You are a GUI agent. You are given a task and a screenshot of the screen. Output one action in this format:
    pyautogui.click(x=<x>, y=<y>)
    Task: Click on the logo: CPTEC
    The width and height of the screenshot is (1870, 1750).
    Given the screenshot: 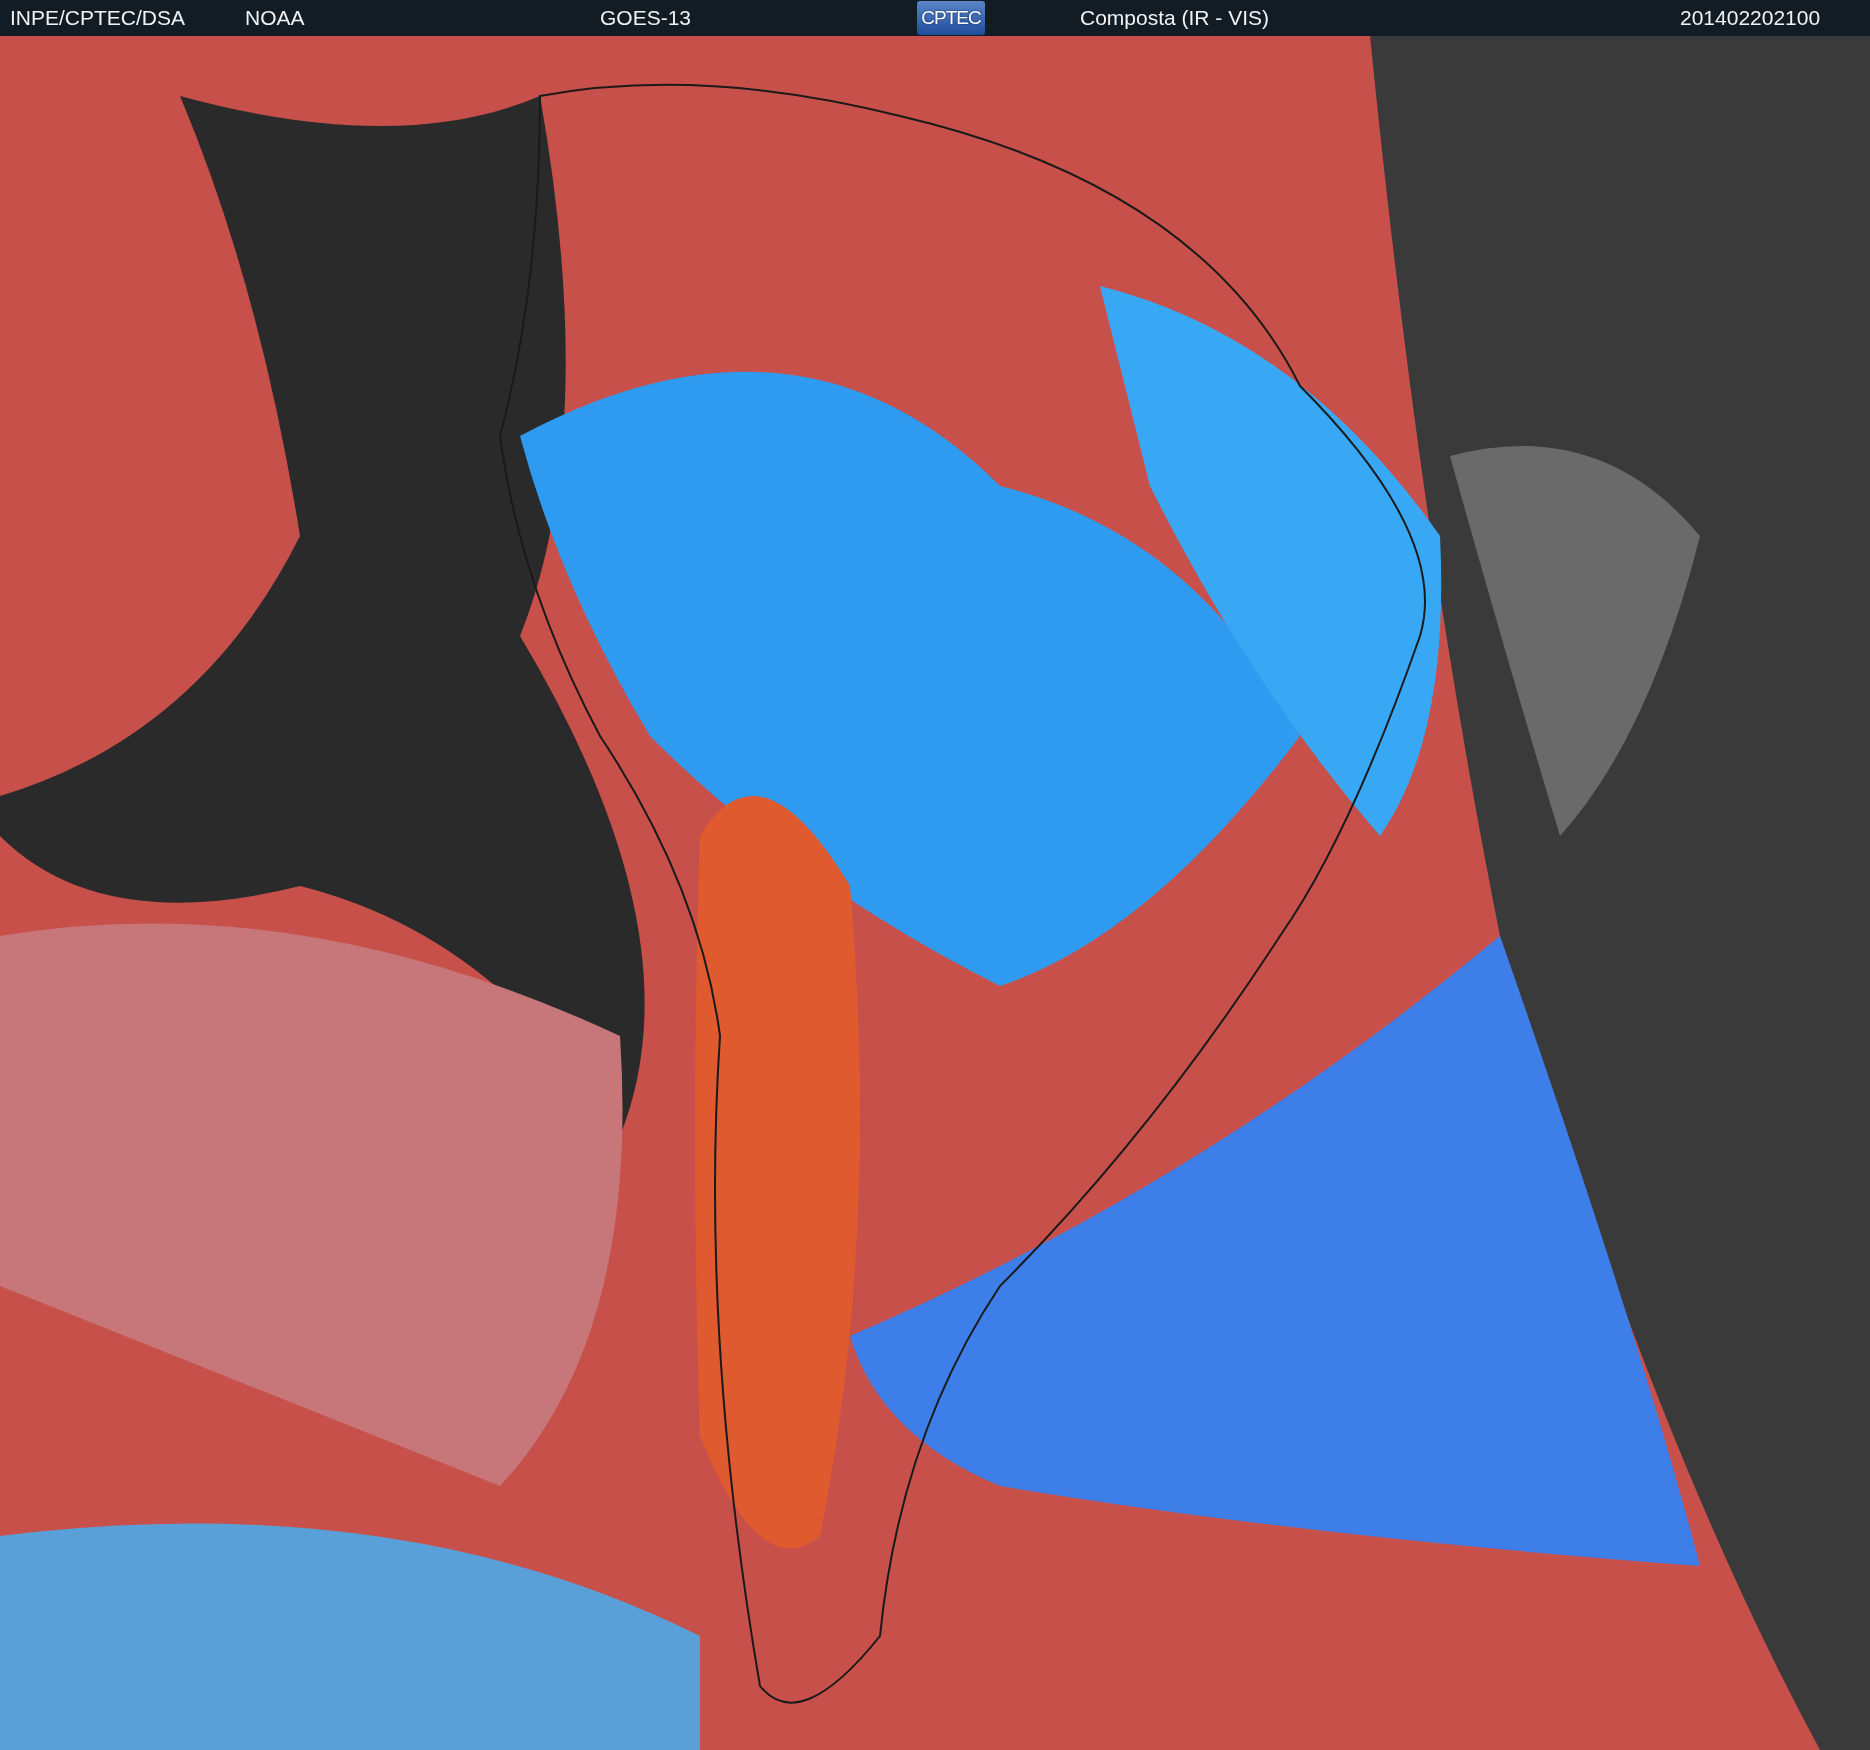 What is the action you would take?
    pyautogui.click(x=951, y=18)
    